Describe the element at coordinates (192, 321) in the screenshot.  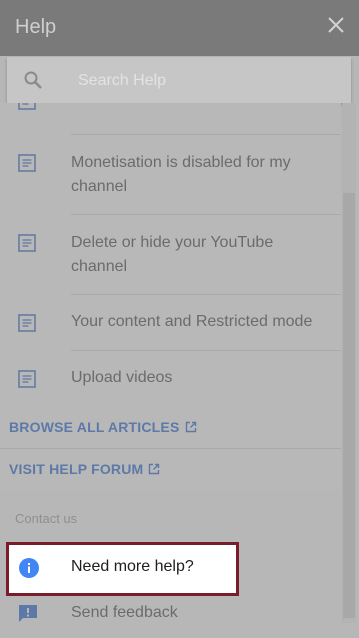
I see `article-label: Your content and Restricted mode` at that location.